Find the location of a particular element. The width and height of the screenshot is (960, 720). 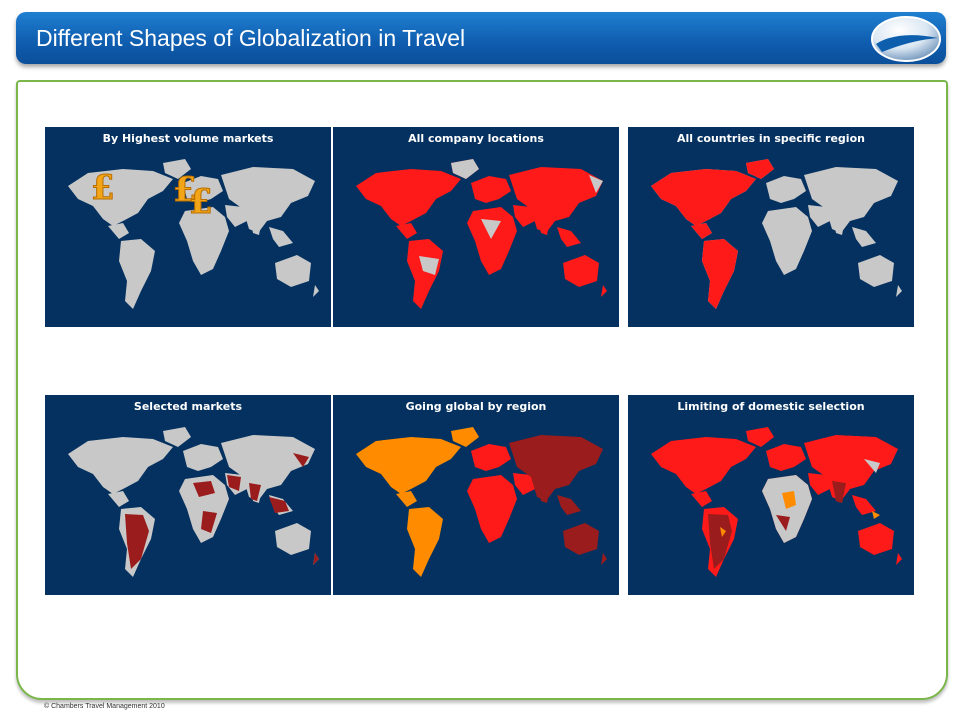

panel-specific-region: All countries in specific region is located at coordinates (771, 227).